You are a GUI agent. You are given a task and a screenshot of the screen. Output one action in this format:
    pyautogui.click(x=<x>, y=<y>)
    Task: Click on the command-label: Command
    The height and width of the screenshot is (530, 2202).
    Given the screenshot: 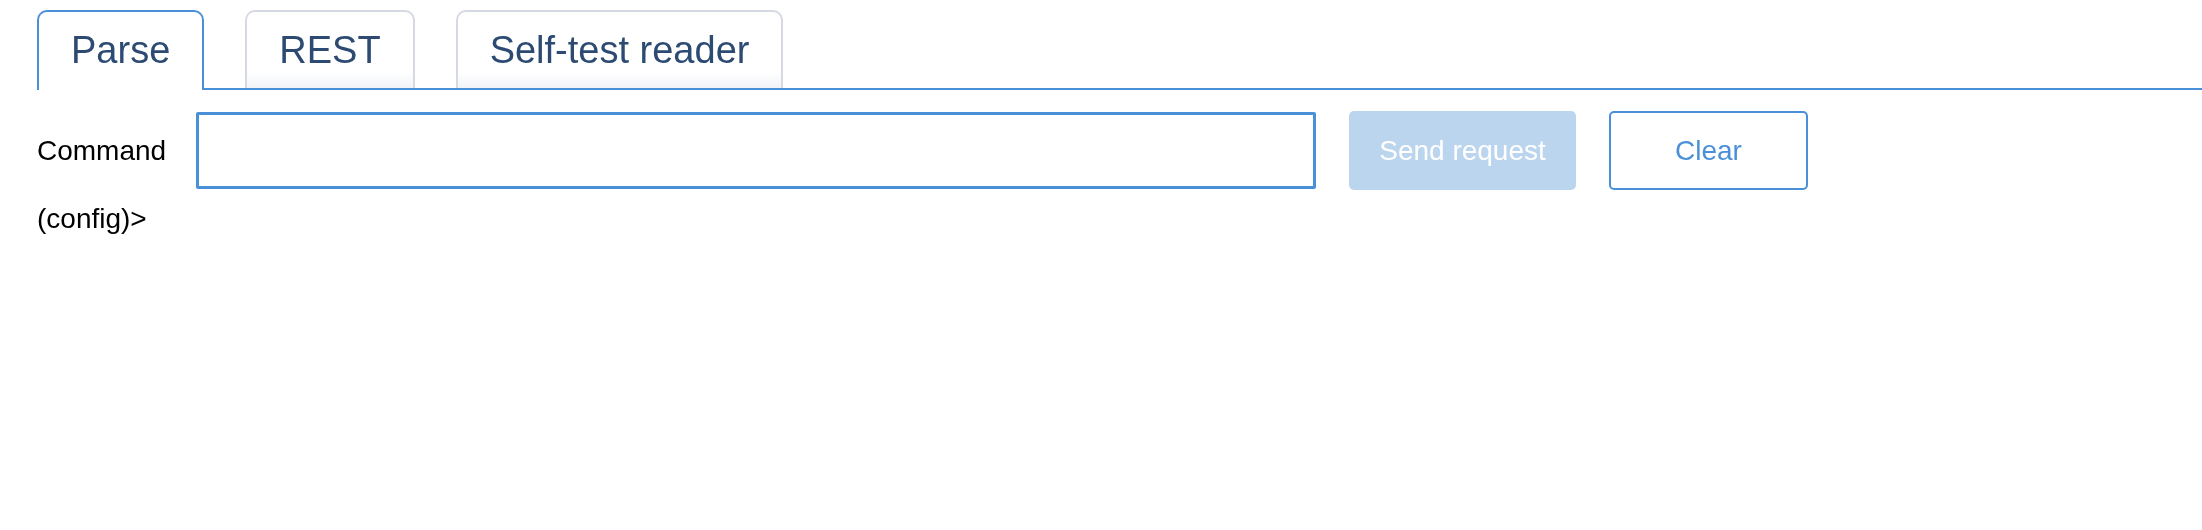 What is the action you would take?
    pyautogui.click(x=102, y=150)
    